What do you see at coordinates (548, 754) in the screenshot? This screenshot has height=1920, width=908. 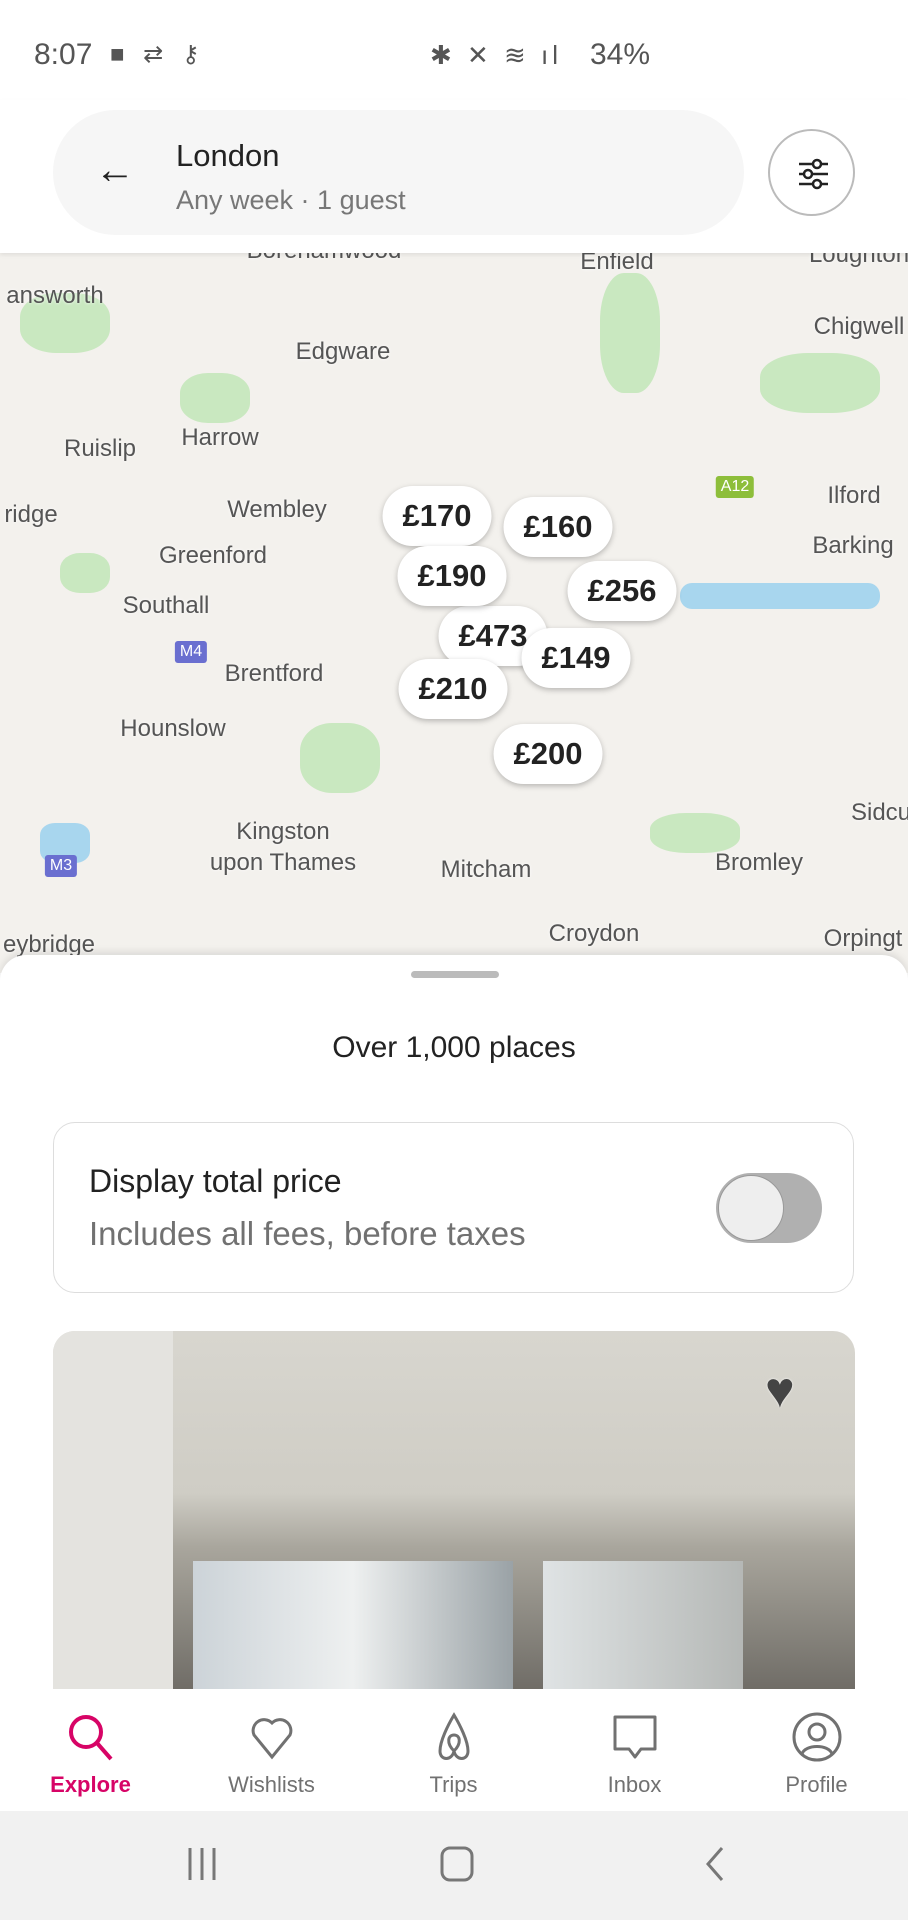 I see `price-pin: £200` at bounding box center [548, 754].